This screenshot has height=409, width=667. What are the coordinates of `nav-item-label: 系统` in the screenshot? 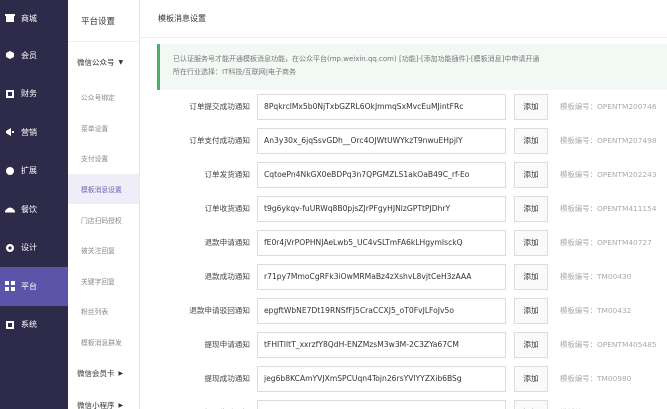 It's located at (29, 325).